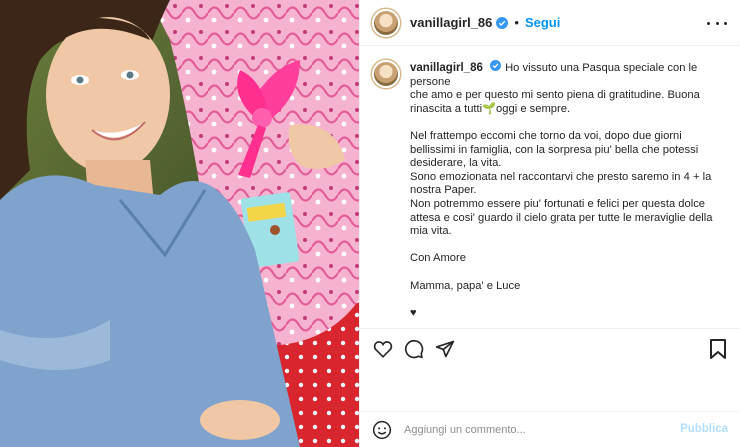 The width and height of the screenshot is (740, 447). I want to click on comment-input, so click(534, 429).